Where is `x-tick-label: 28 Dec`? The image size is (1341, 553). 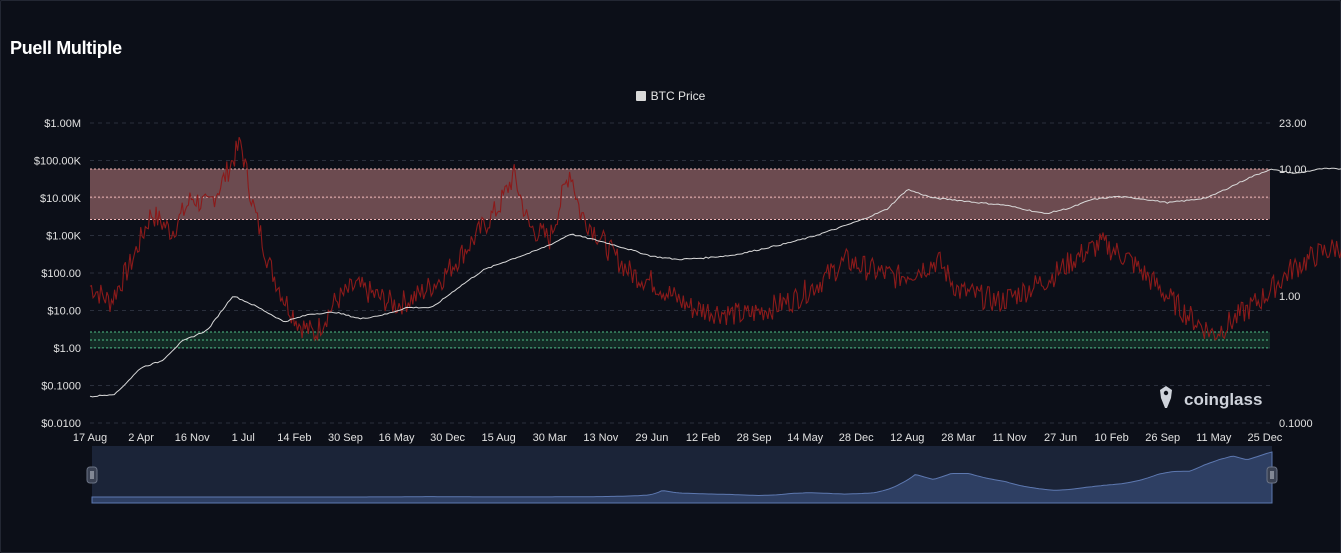
x-tick-label: 28 Dec is located at coordinates (856, 438).